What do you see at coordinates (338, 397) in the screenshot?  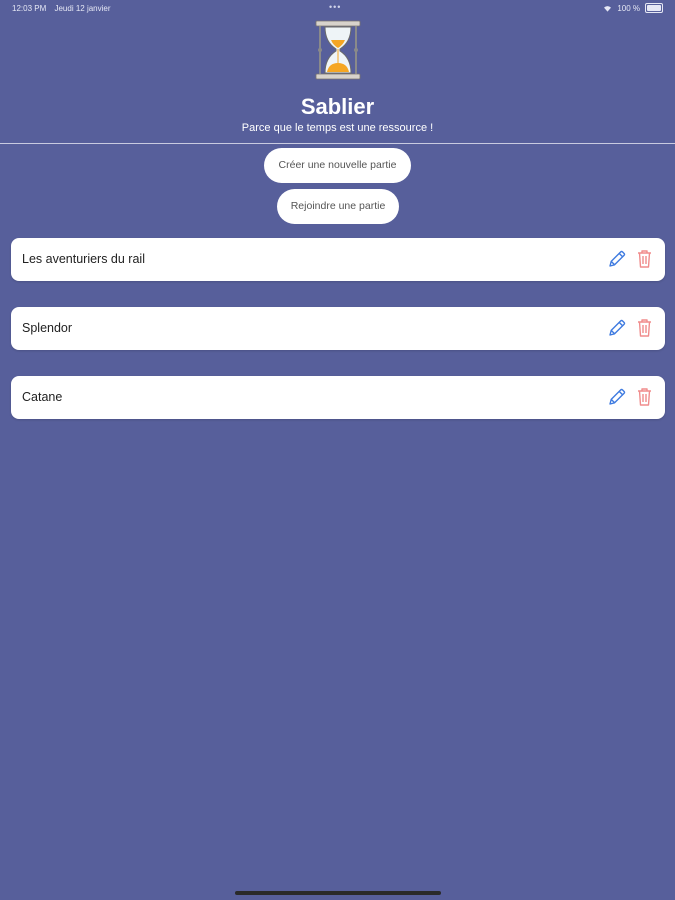 I see `game-row: Catane` at bounding box center [338, 397].